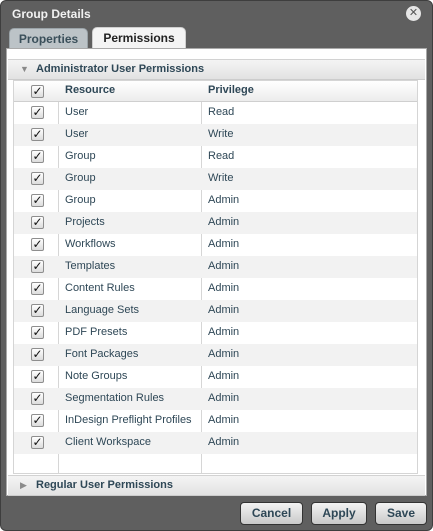  What do you see at coordinates (108, 442) in the screenshot?
I see `resource-cell: Client Workspace` at bounding box center [108, 442].